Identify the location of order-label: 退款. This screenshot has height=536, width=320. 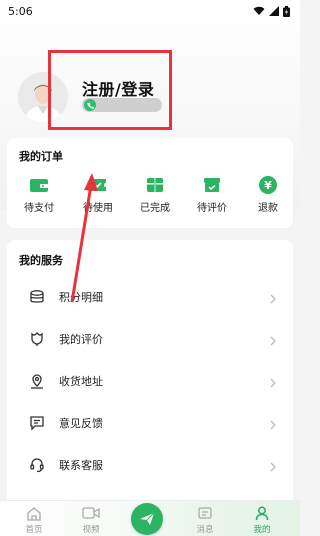
(268, 208).